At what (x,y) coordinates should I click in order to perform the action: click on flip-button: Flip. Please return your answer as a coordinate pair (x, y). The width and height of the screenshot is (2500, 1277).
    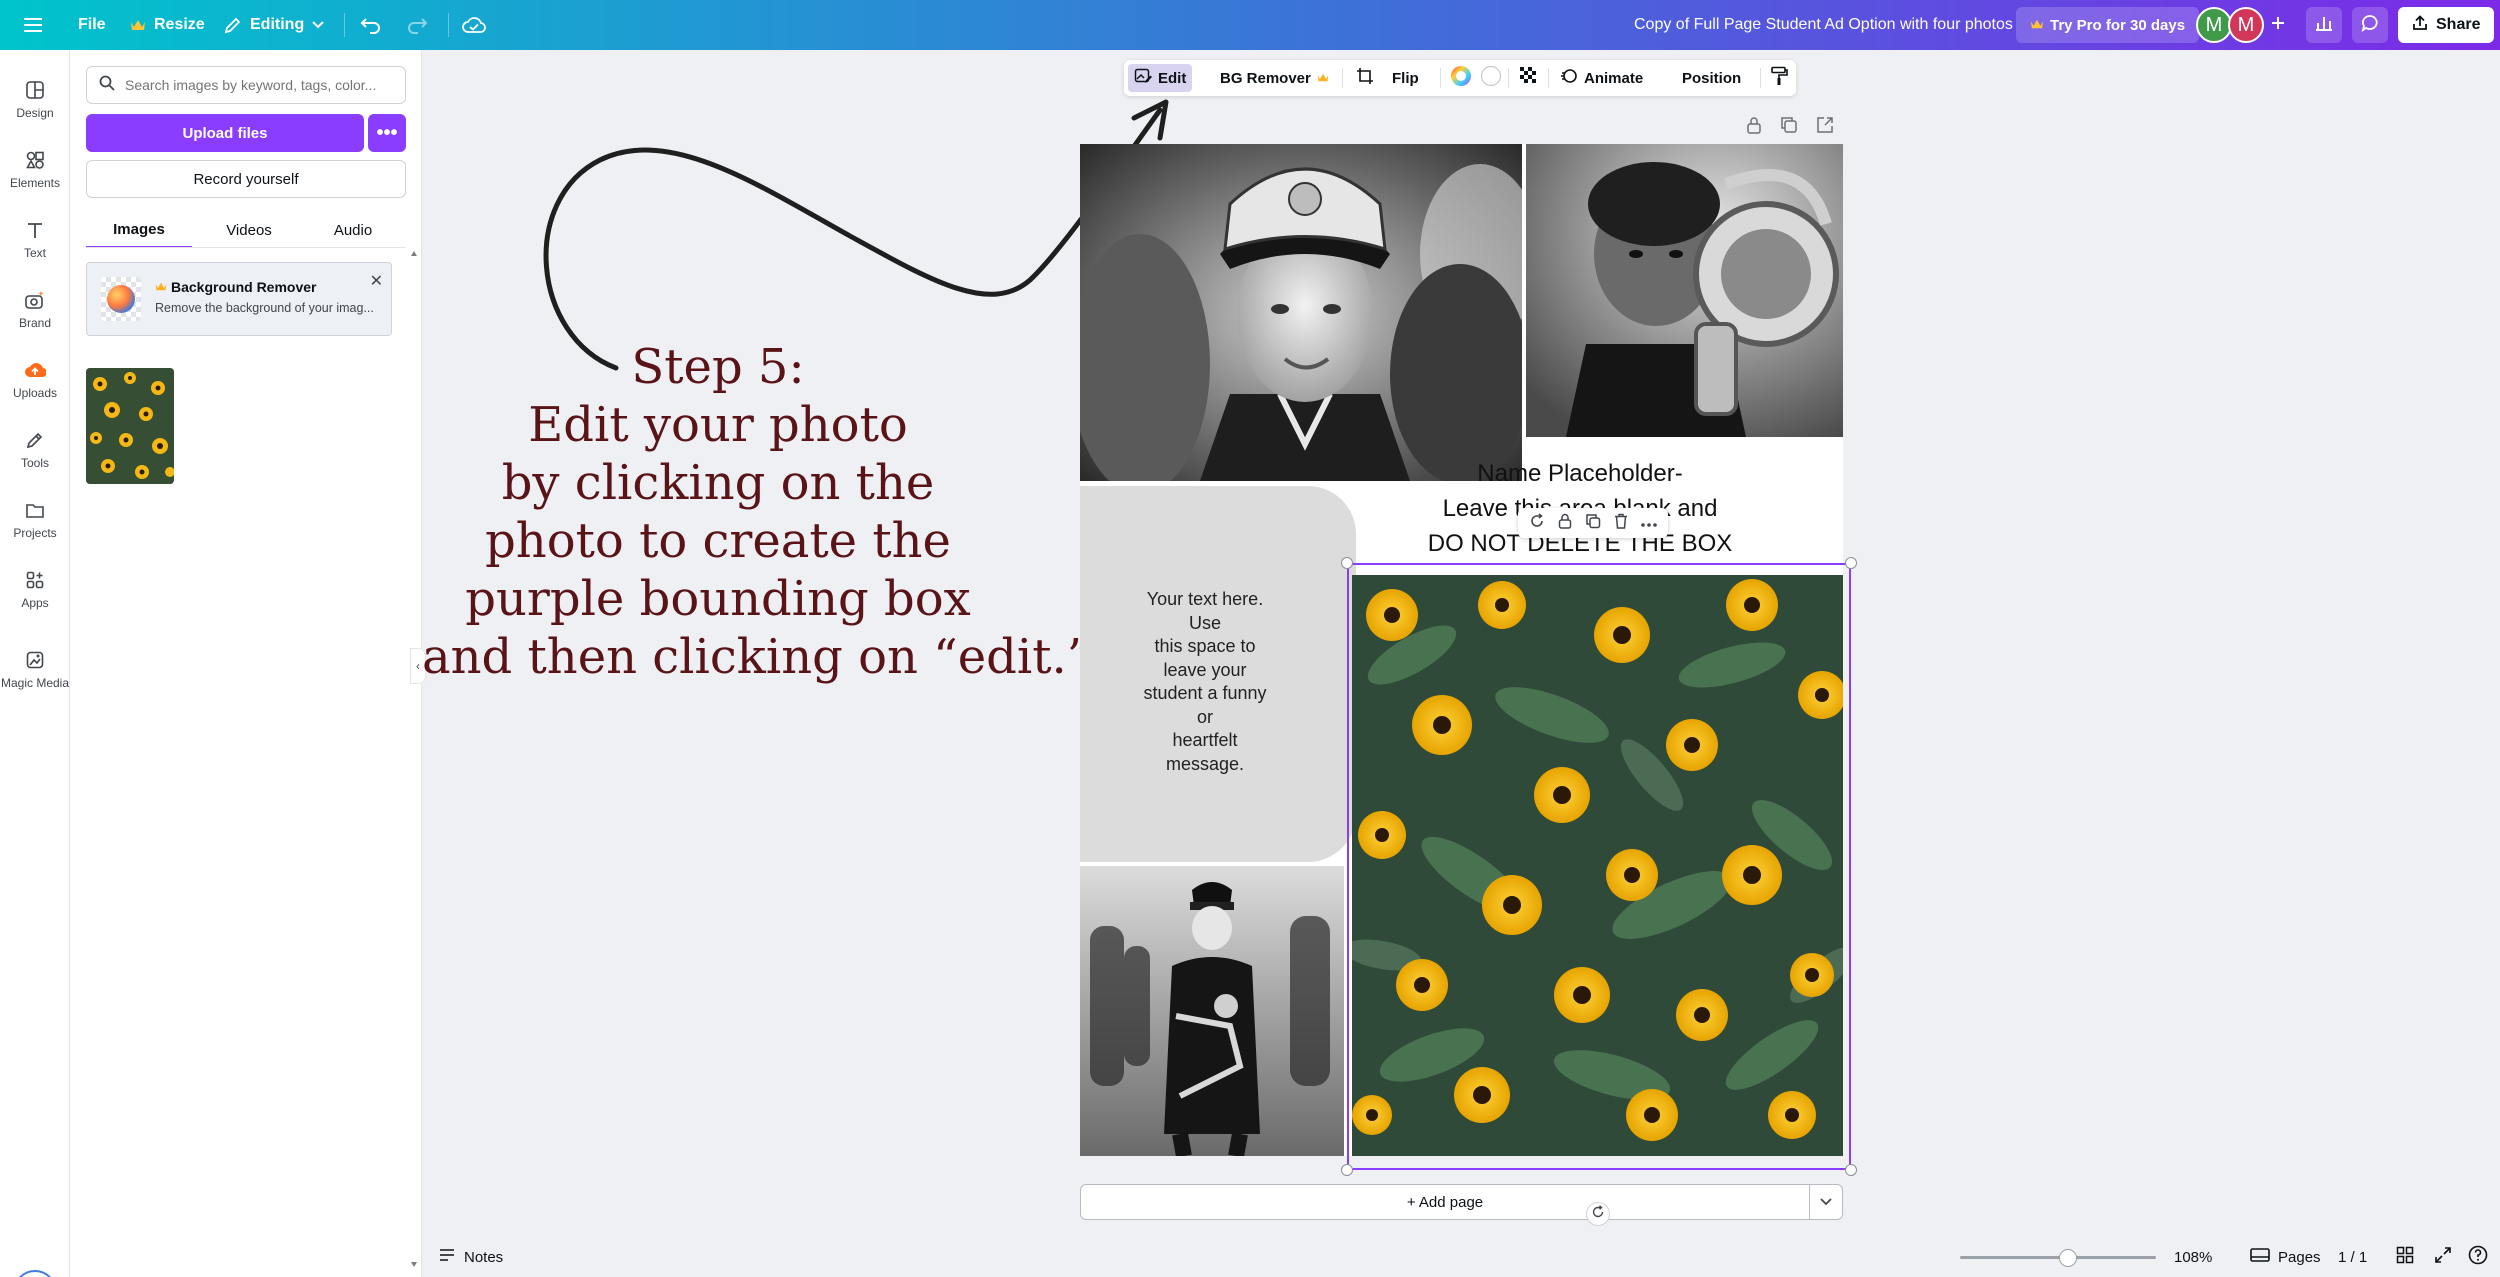
    Looking at the image, I should click on (1405, 78).